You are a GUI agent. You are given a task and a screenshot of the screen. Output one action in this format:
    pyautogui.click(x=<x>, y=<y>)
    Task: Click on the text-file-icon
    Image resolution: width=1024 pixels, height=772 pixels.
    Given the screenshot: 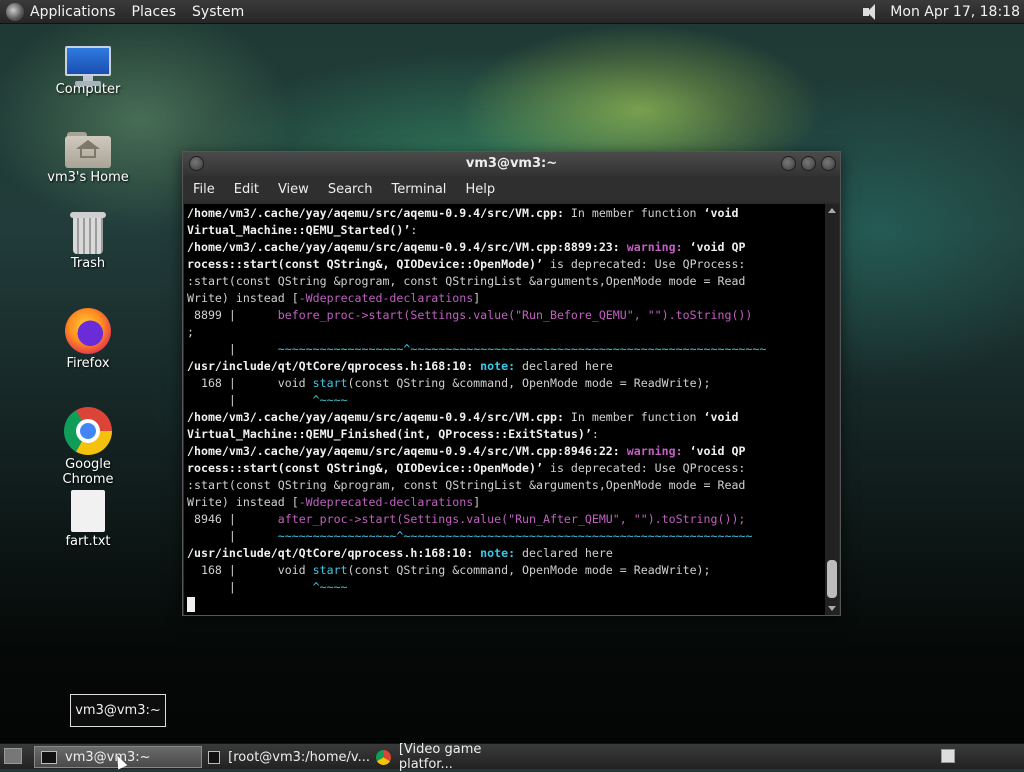 What is the action you would take?
    pyautogui.click(x=88, y=511)
    